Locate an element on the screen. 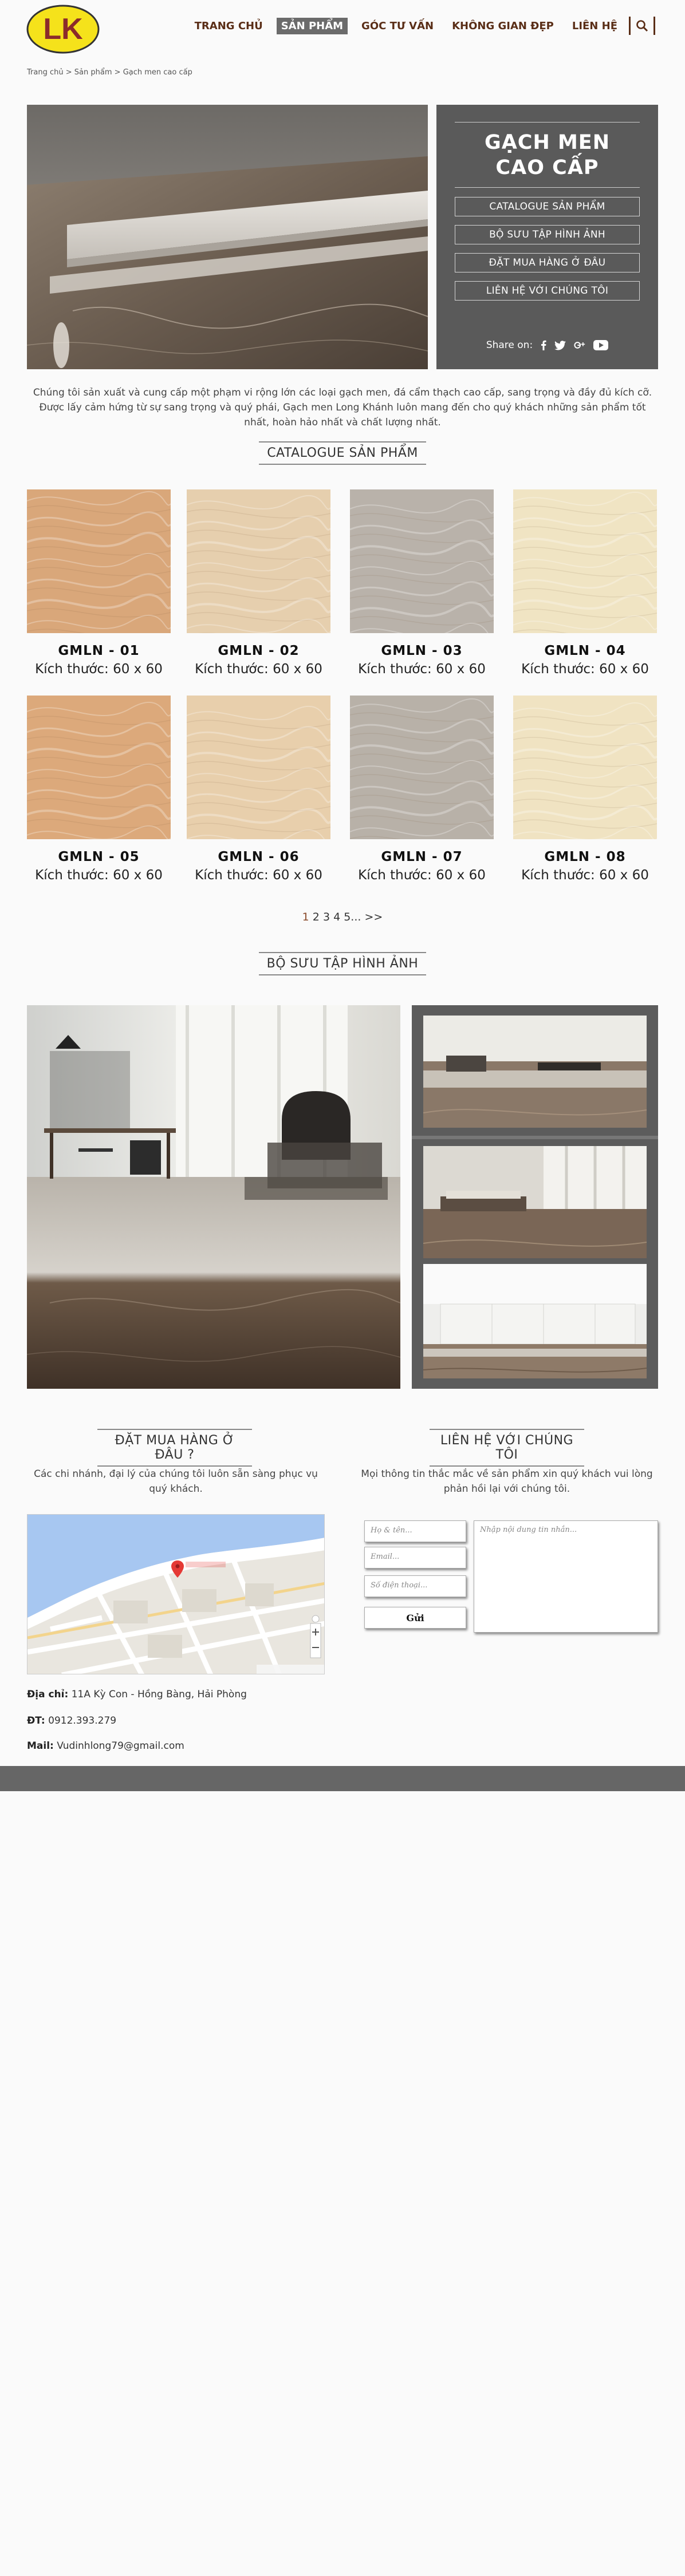  breadcrumb-products: Sản phẩm is located at coordinates (93, 72).